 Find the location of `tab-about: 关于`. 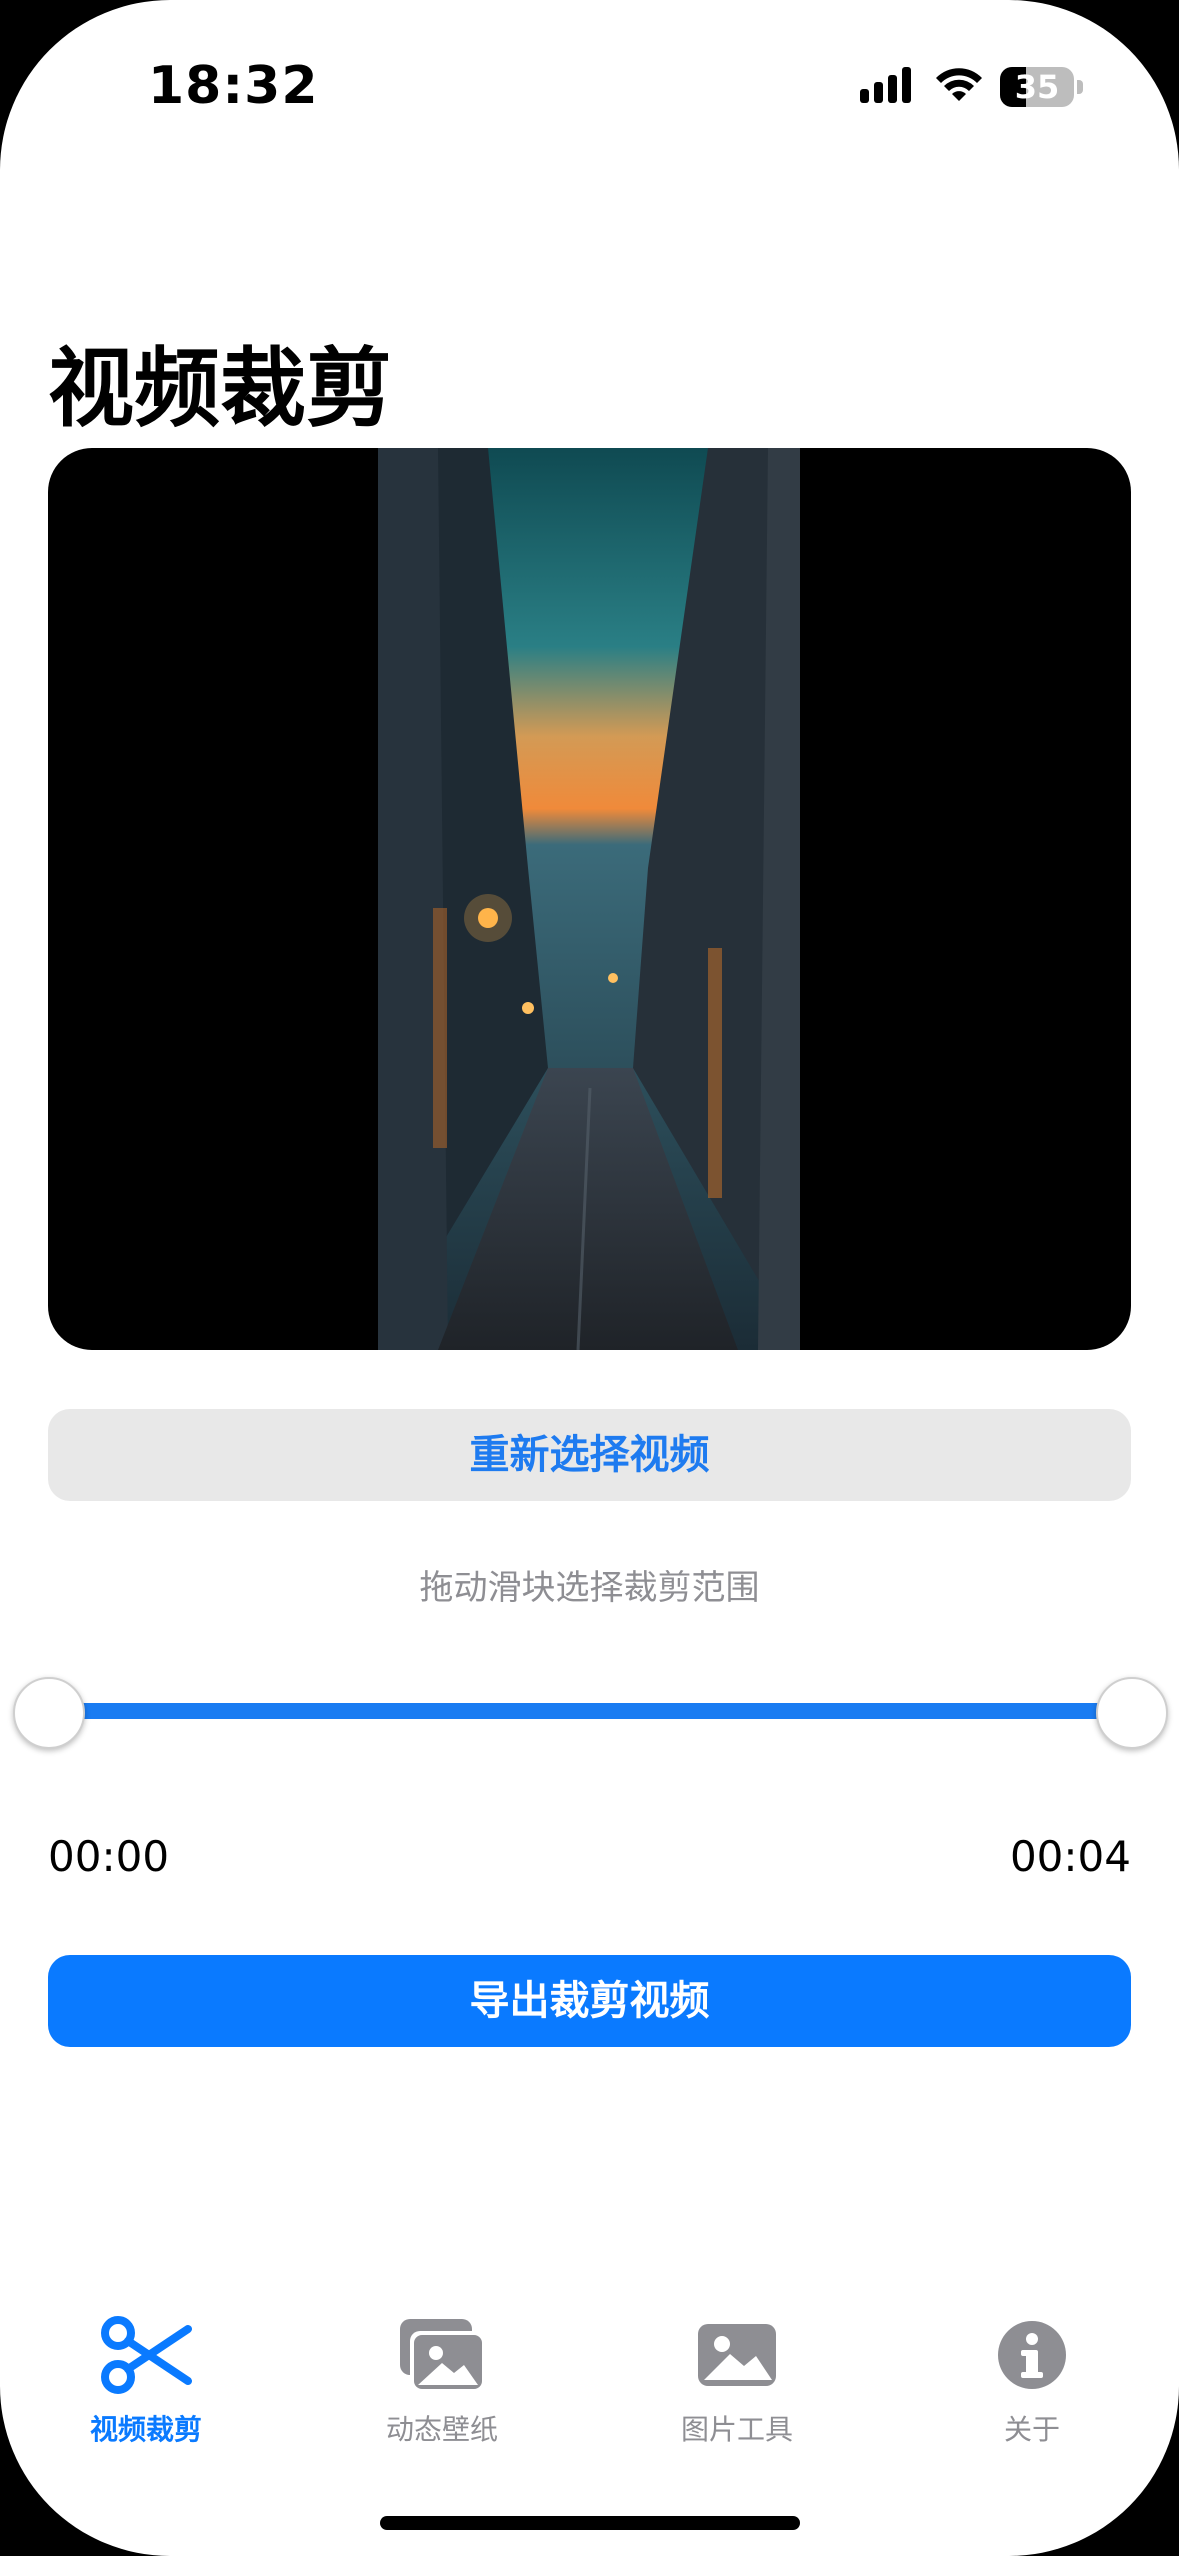

tab-about: 关于 is located at coordinates (1032, 2379).